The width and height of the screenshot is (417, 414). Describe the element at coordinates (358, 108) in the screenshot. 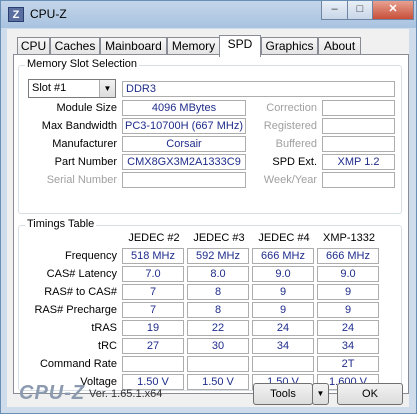

I see `correction-value` at that location.